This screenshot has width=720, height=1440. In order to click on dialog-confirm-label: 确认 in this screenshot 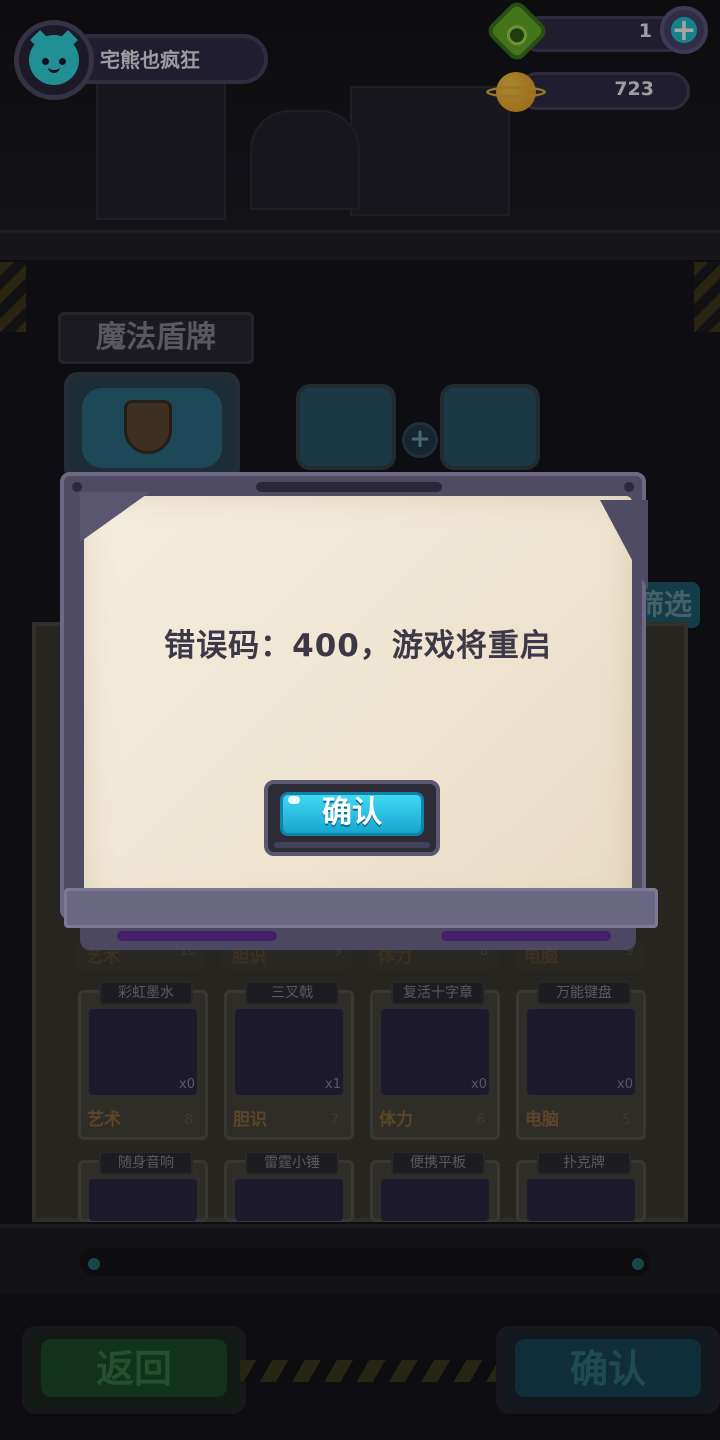, I will do `click(352, 812)`.